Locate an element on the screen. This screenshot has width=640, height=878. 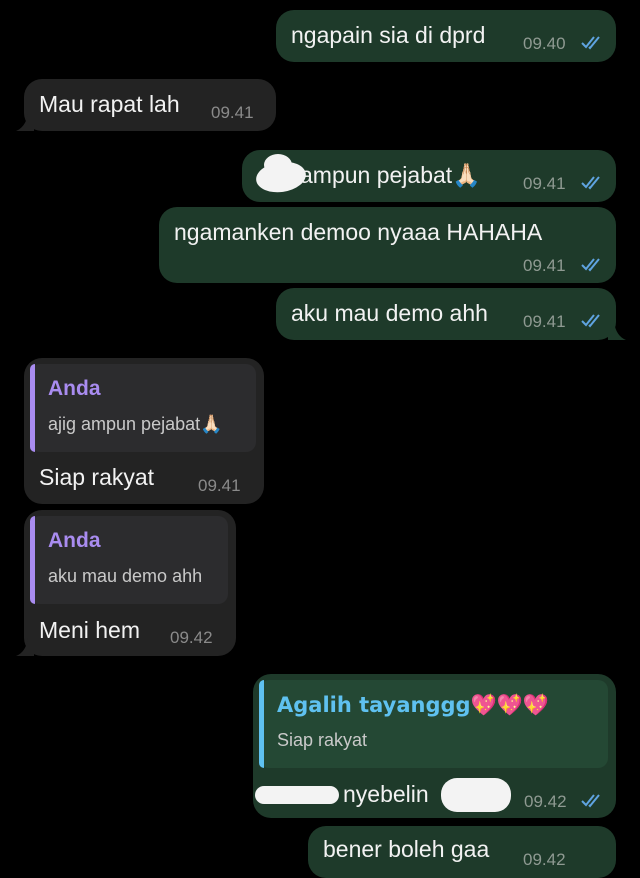
message-bubble-outgoing: ngapain sia di dprd 09.40 is located at coordinates (446, 36).